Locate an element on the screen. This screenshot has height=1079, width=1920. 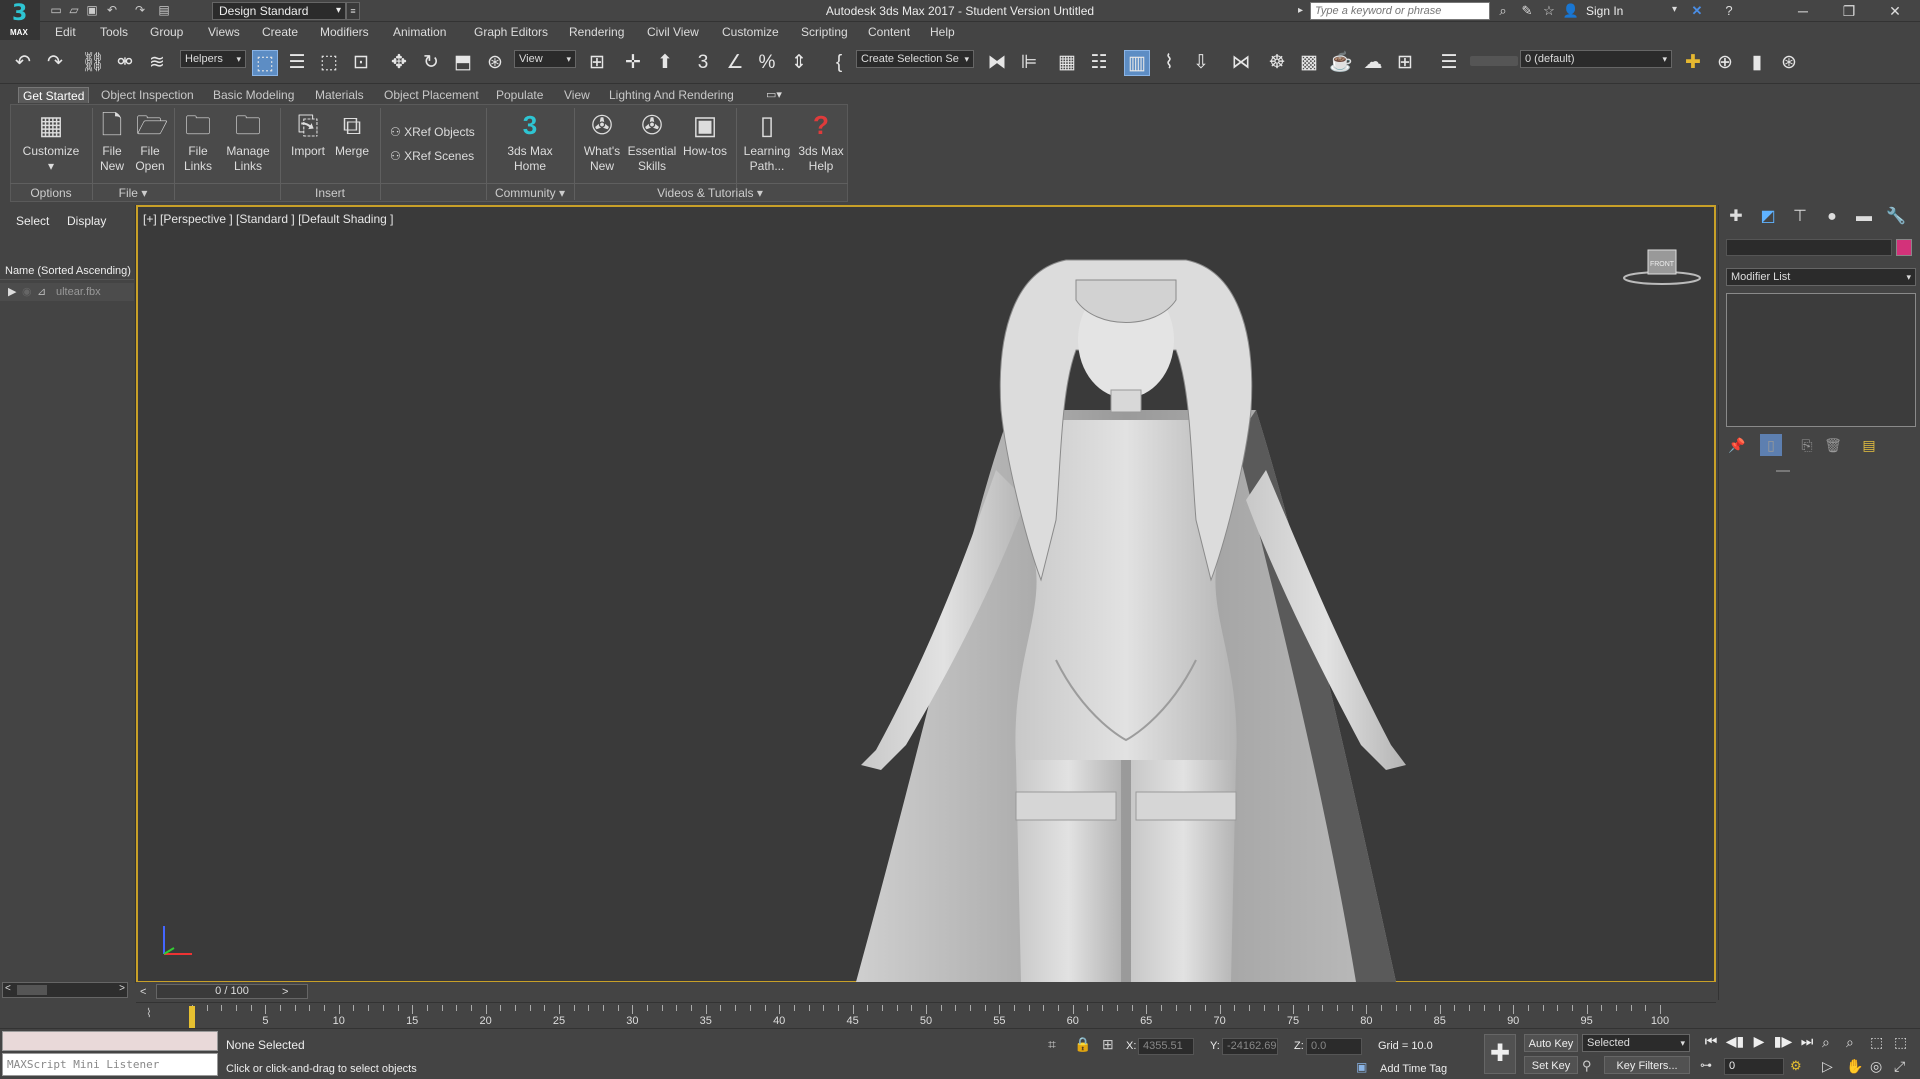
toggle-layer-explorer-icon: ☷ is located at coordinates (1099, 63).